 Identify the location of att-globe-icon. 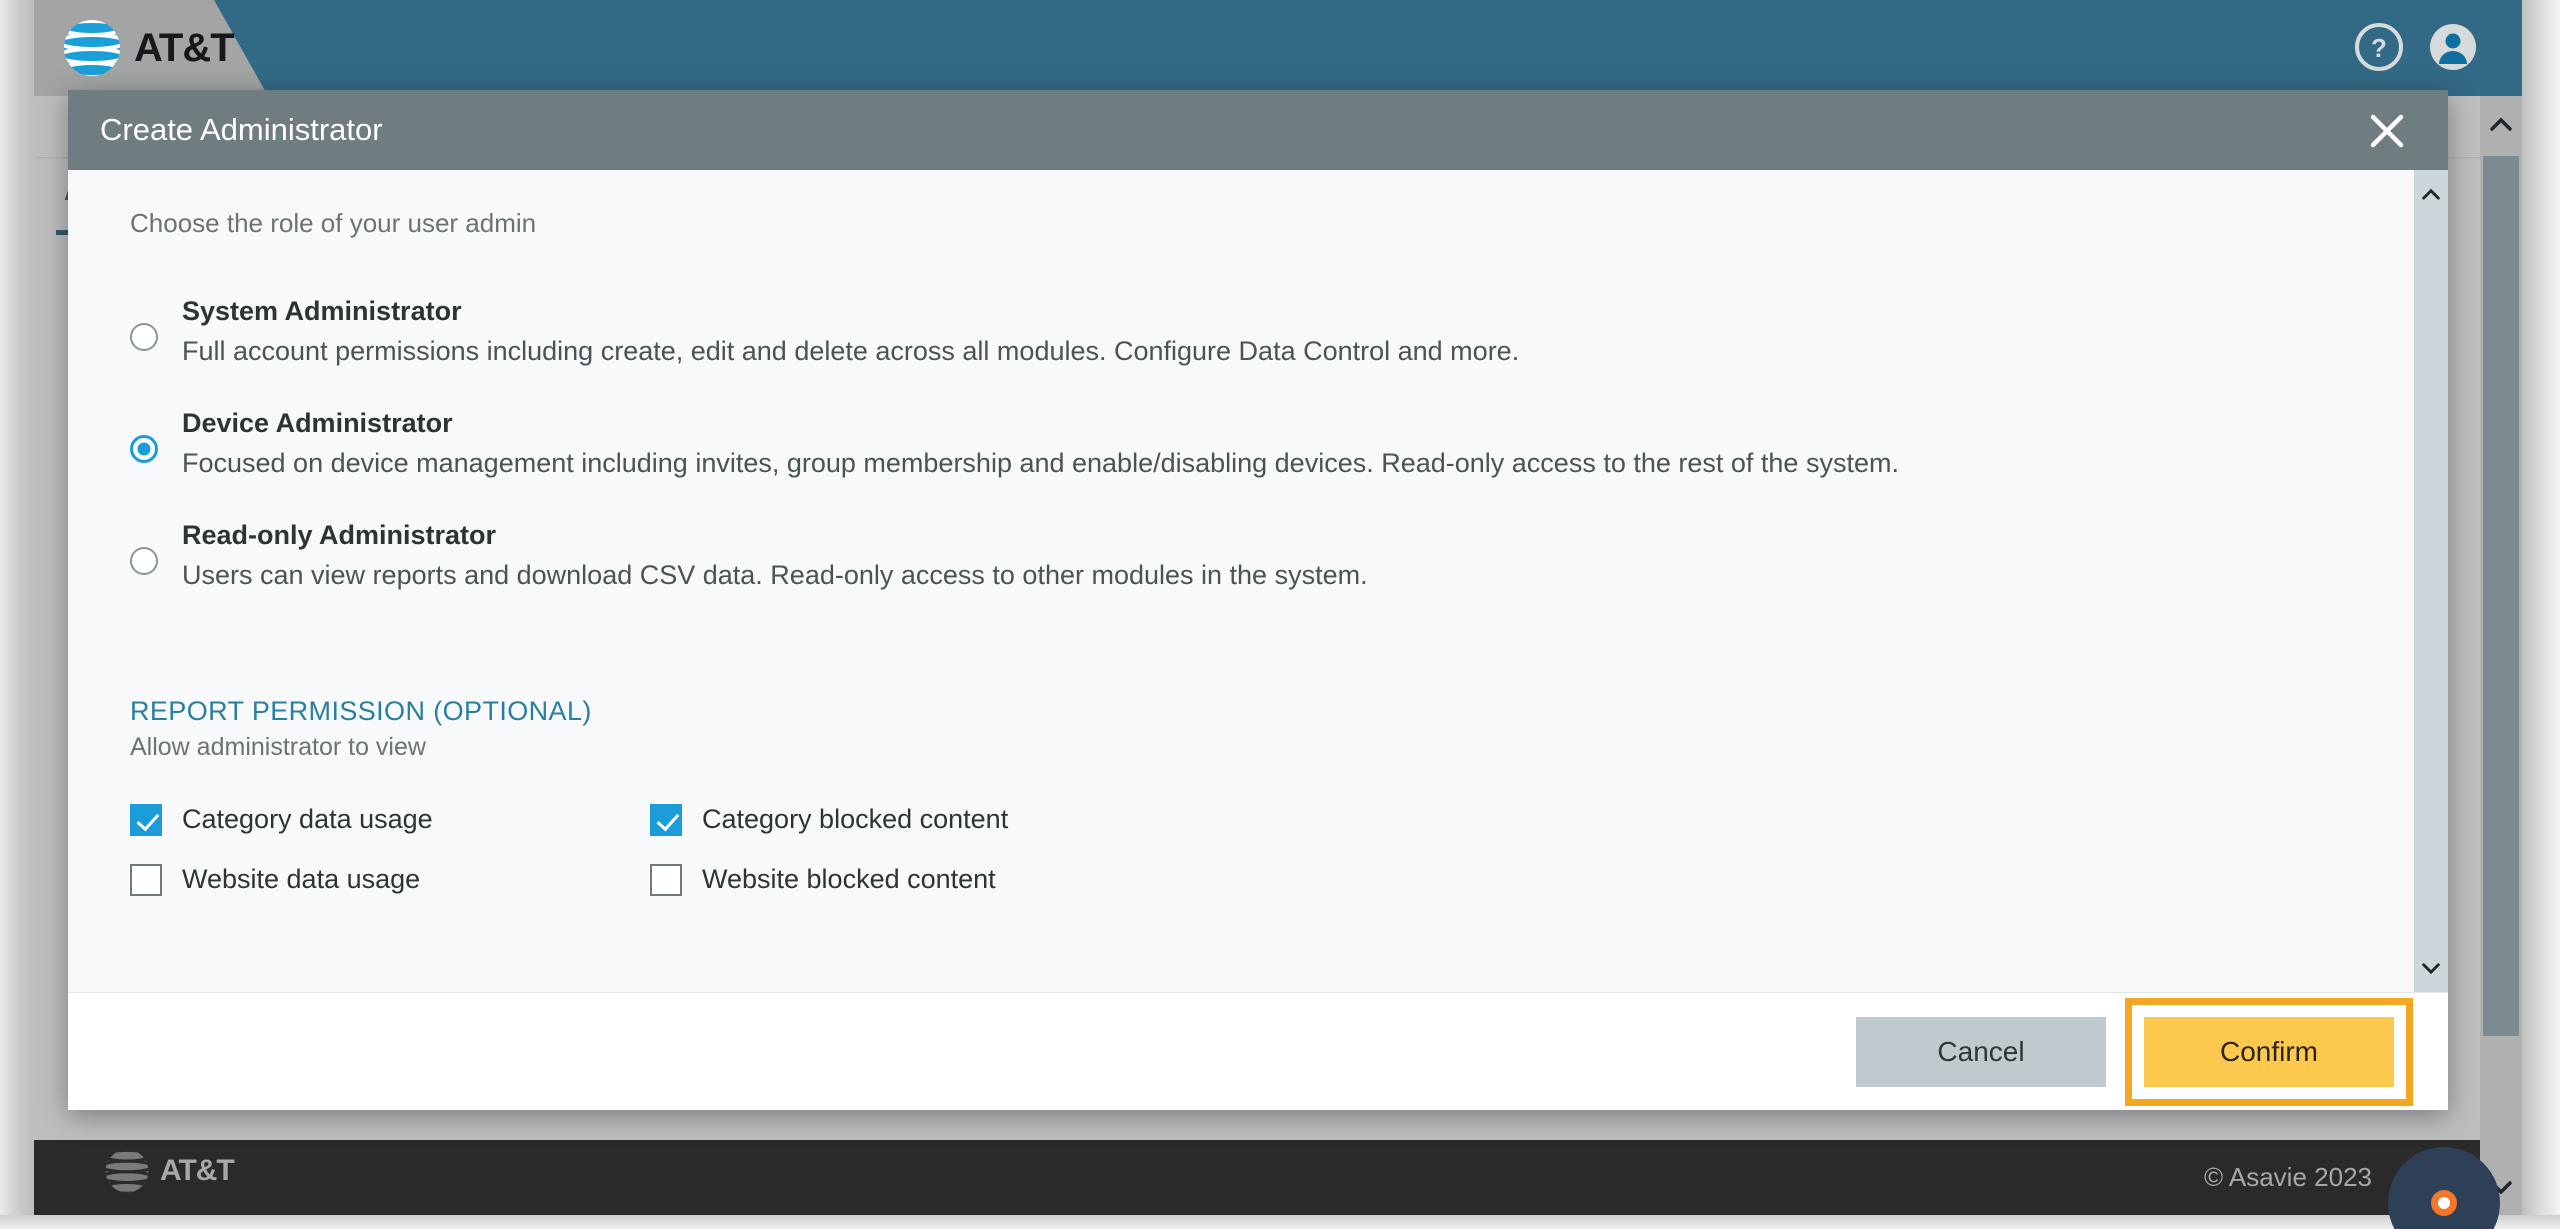
(92, 48).